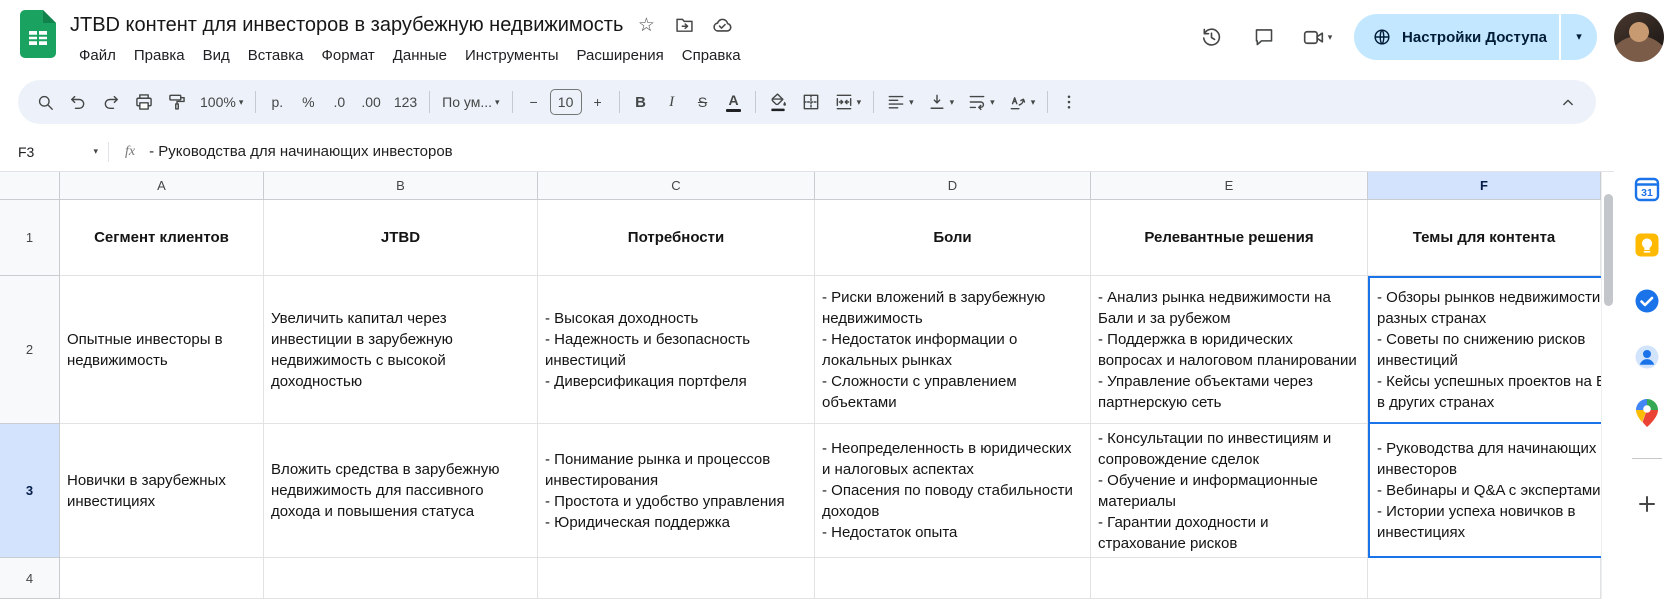 This screenshot has height=599, width=1680. I want to click on undo-icon, so click(78, 102).